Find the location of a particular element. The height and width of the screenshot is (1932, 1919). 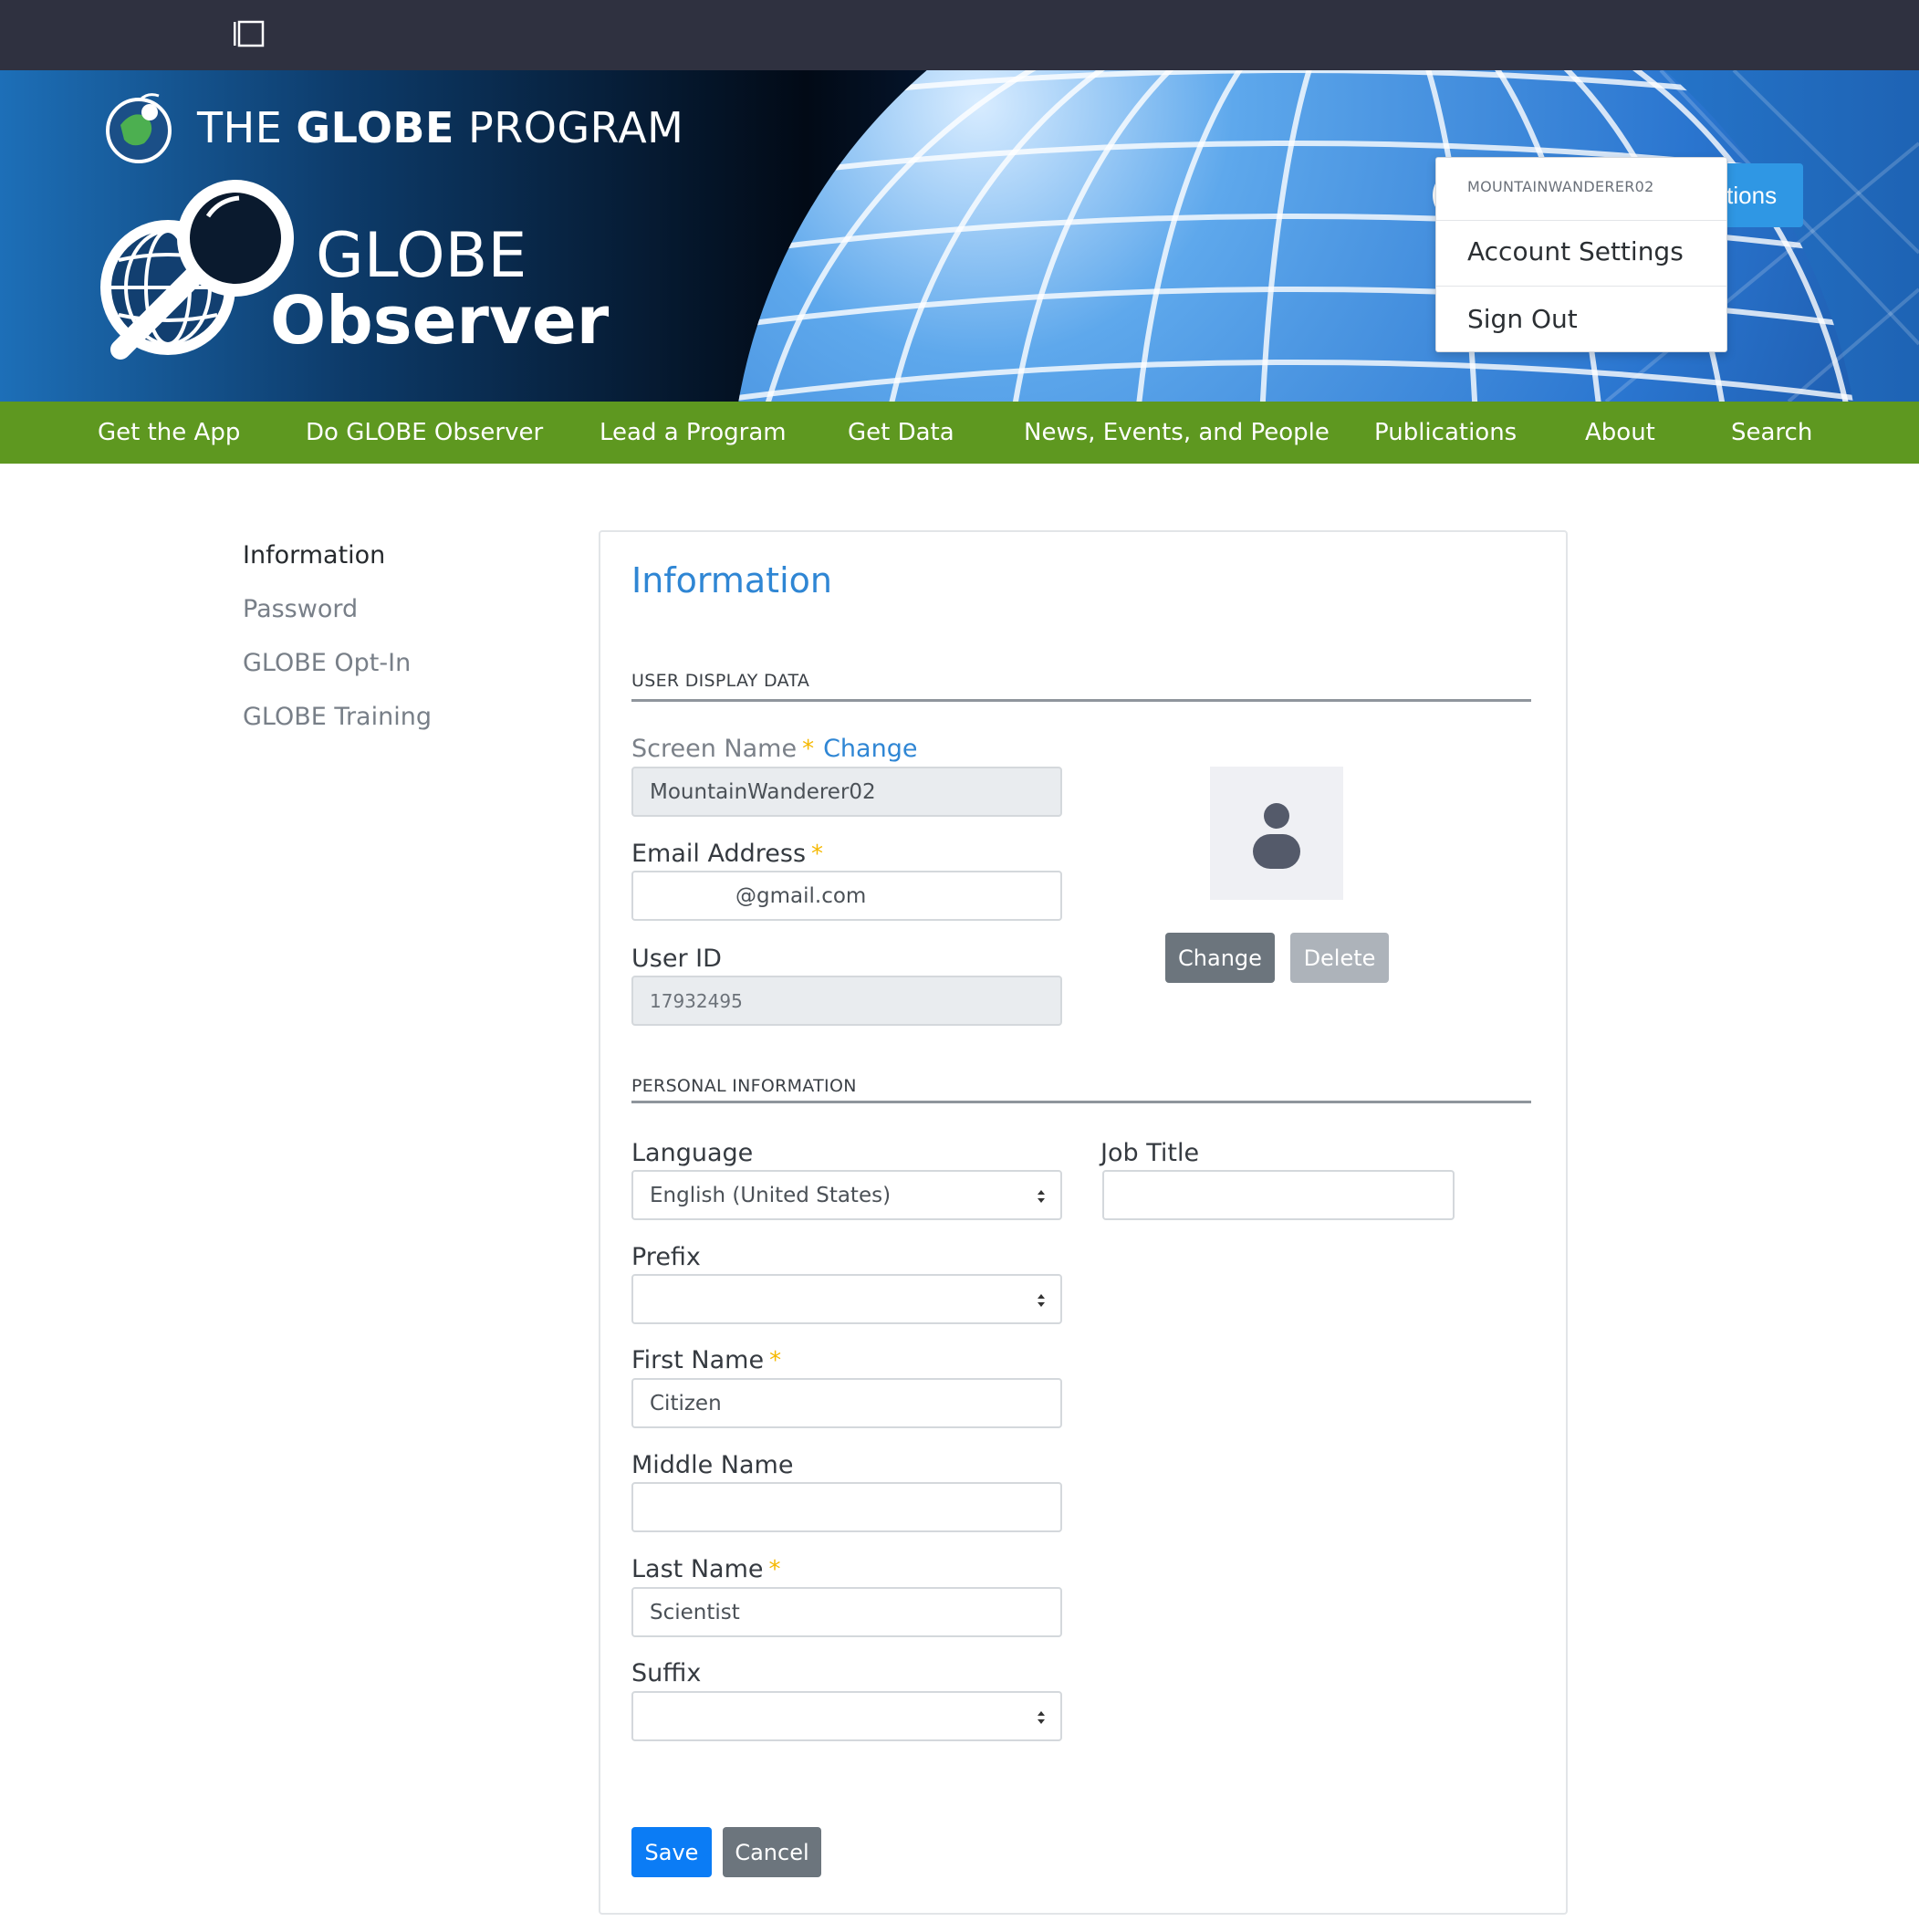

user-display-data-heading: USER DISPLAY DATA is located at coordinates (720, 681).